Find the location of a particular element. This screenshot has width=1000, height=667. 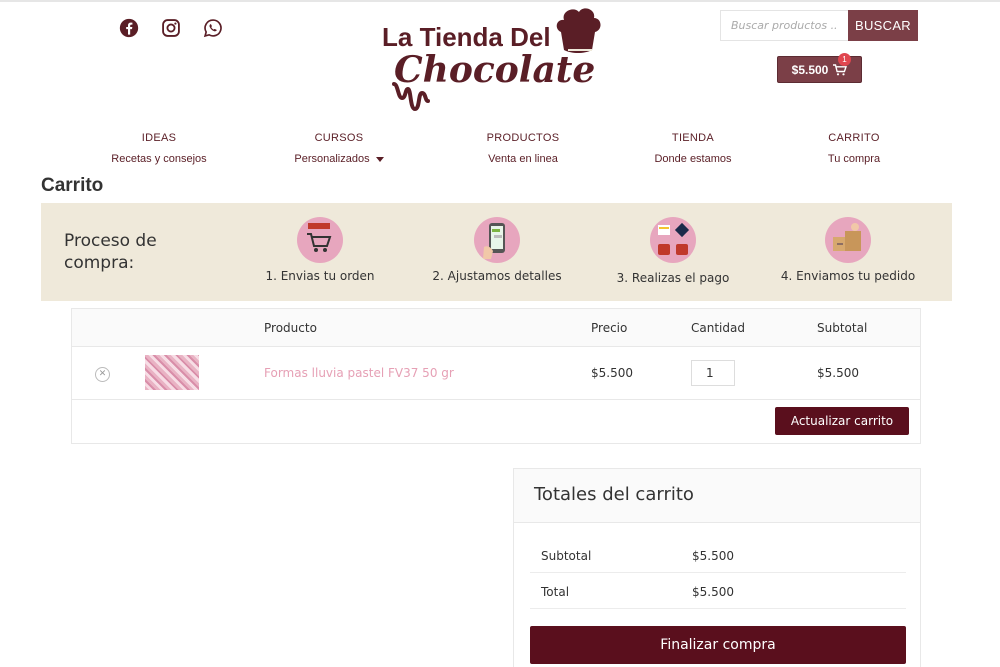

logo-line-2: Chocolate is located at coordinates (494, 70).